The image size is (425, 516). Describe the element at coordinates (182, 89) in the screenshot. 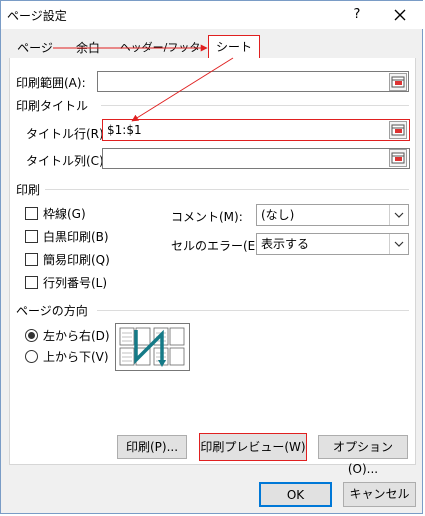

I see `annotation-arrow-title-rows` at that location.